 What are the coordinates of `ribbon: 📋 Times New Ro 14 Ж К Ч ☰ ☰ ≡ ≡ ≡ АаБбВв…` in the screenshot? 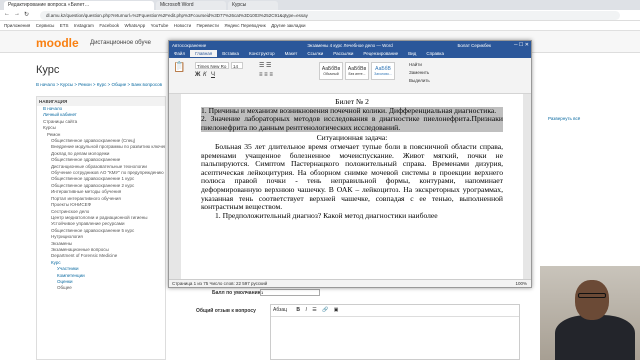 It's located at (350, 76).